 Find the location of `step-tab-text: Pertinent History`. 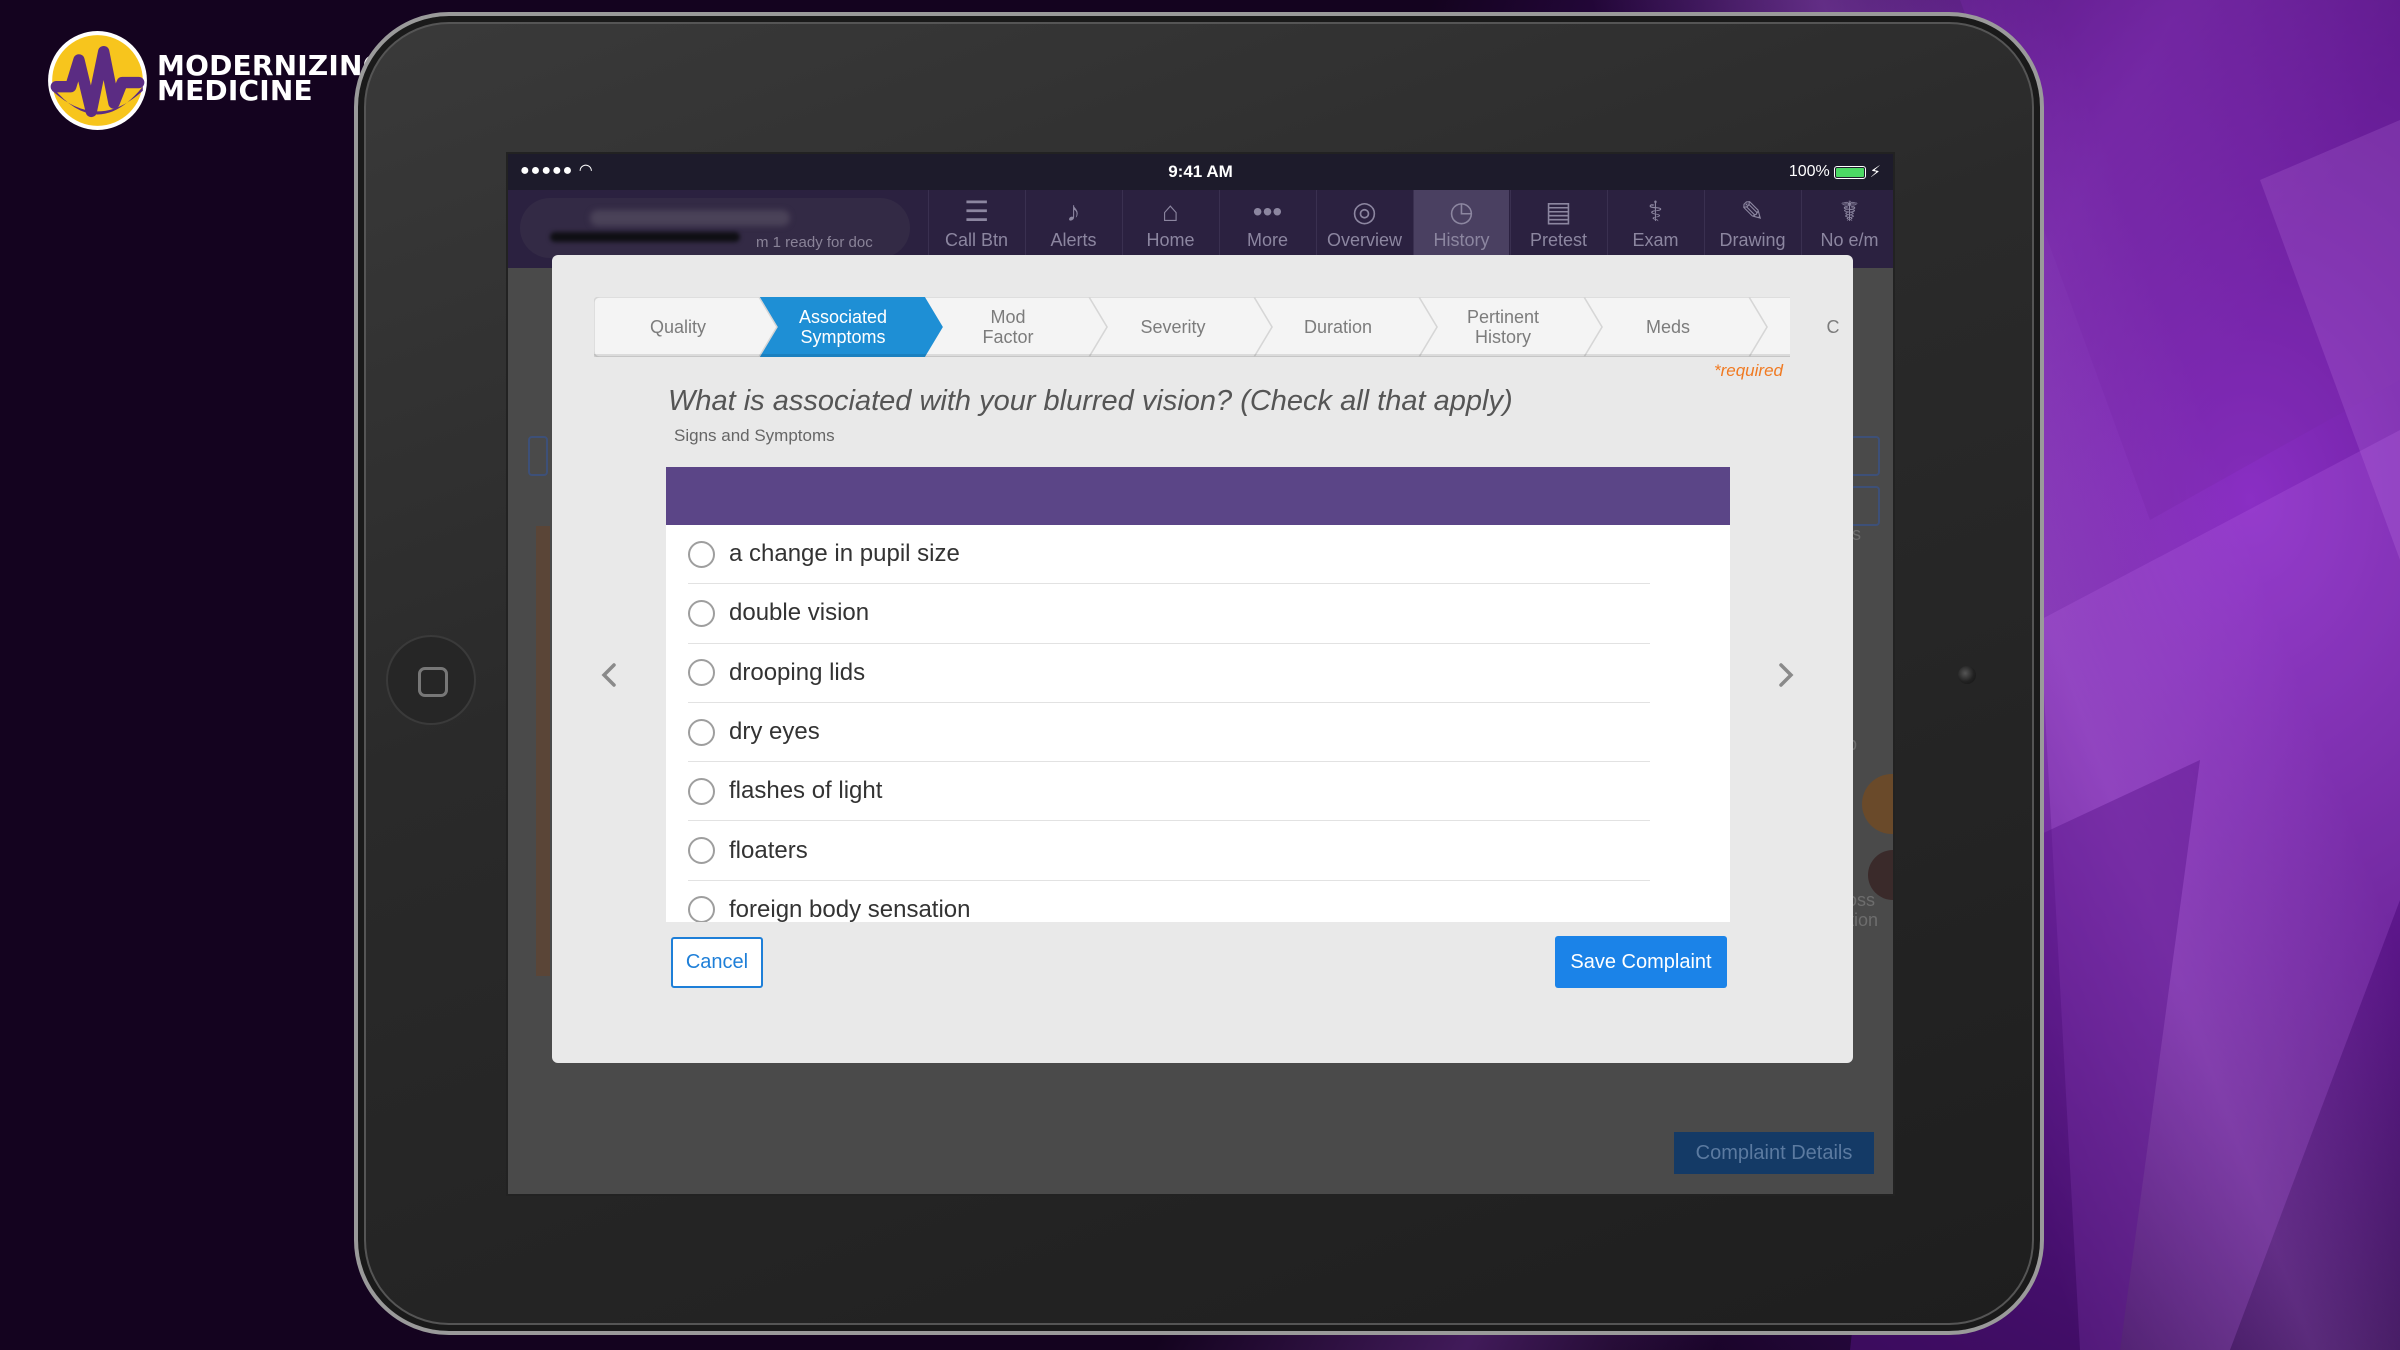

step-tab-text: Pertinent History is located at coordinates (1503, 327).